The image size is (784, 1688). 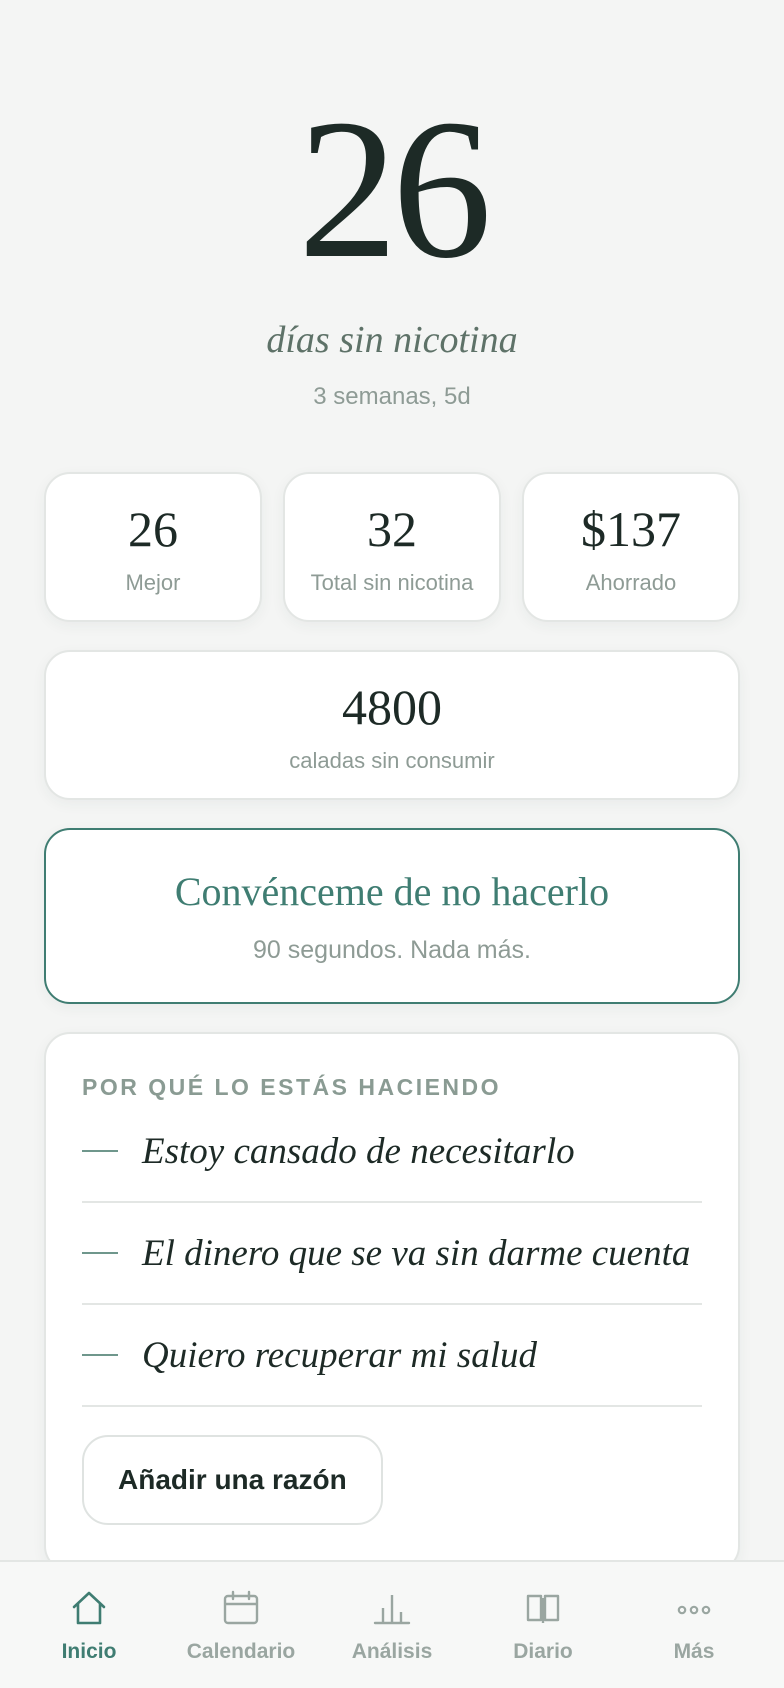 I want to click on tab-label: Diario, so click(x=543, y=1651).